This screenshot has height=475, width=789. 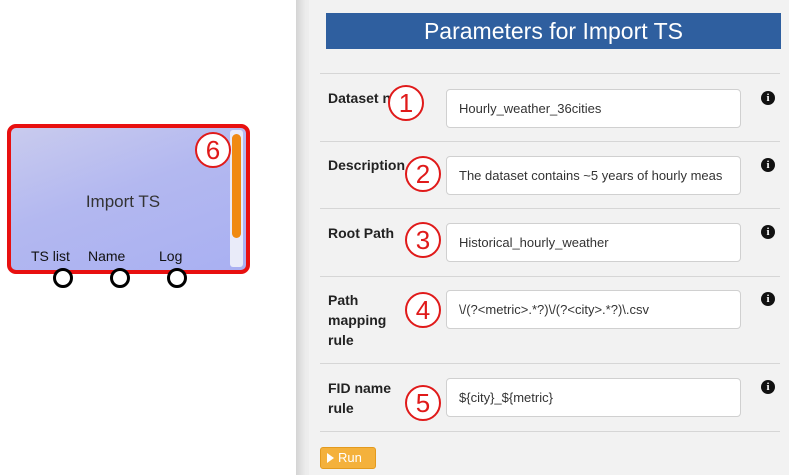 What do you see at coordinates (171, 256) in the screenshot?
I see `port-label-log: Log` at bounding box center [171, 256].